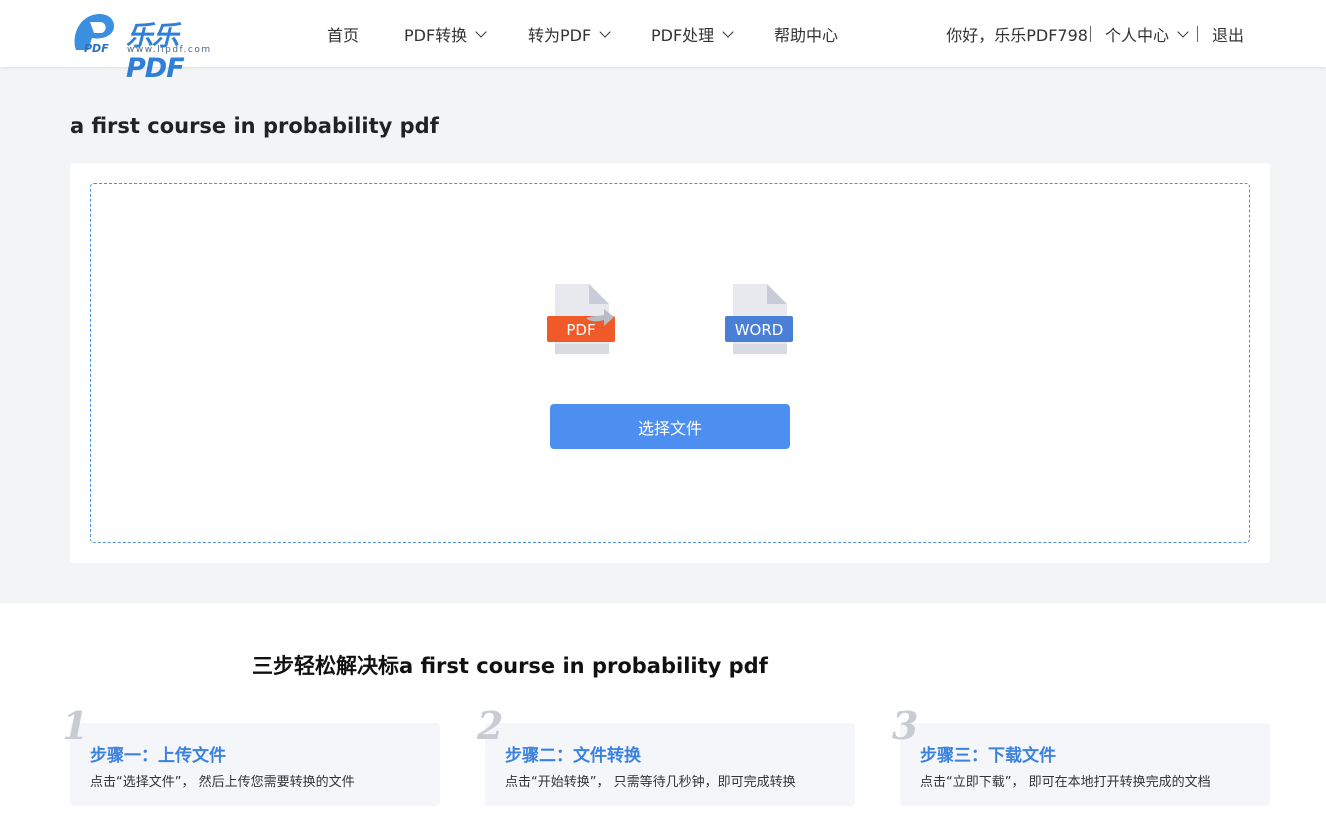 This screenshot has width=1326, height=833. I want to click on nav-home: 首页, so click(343, 33).